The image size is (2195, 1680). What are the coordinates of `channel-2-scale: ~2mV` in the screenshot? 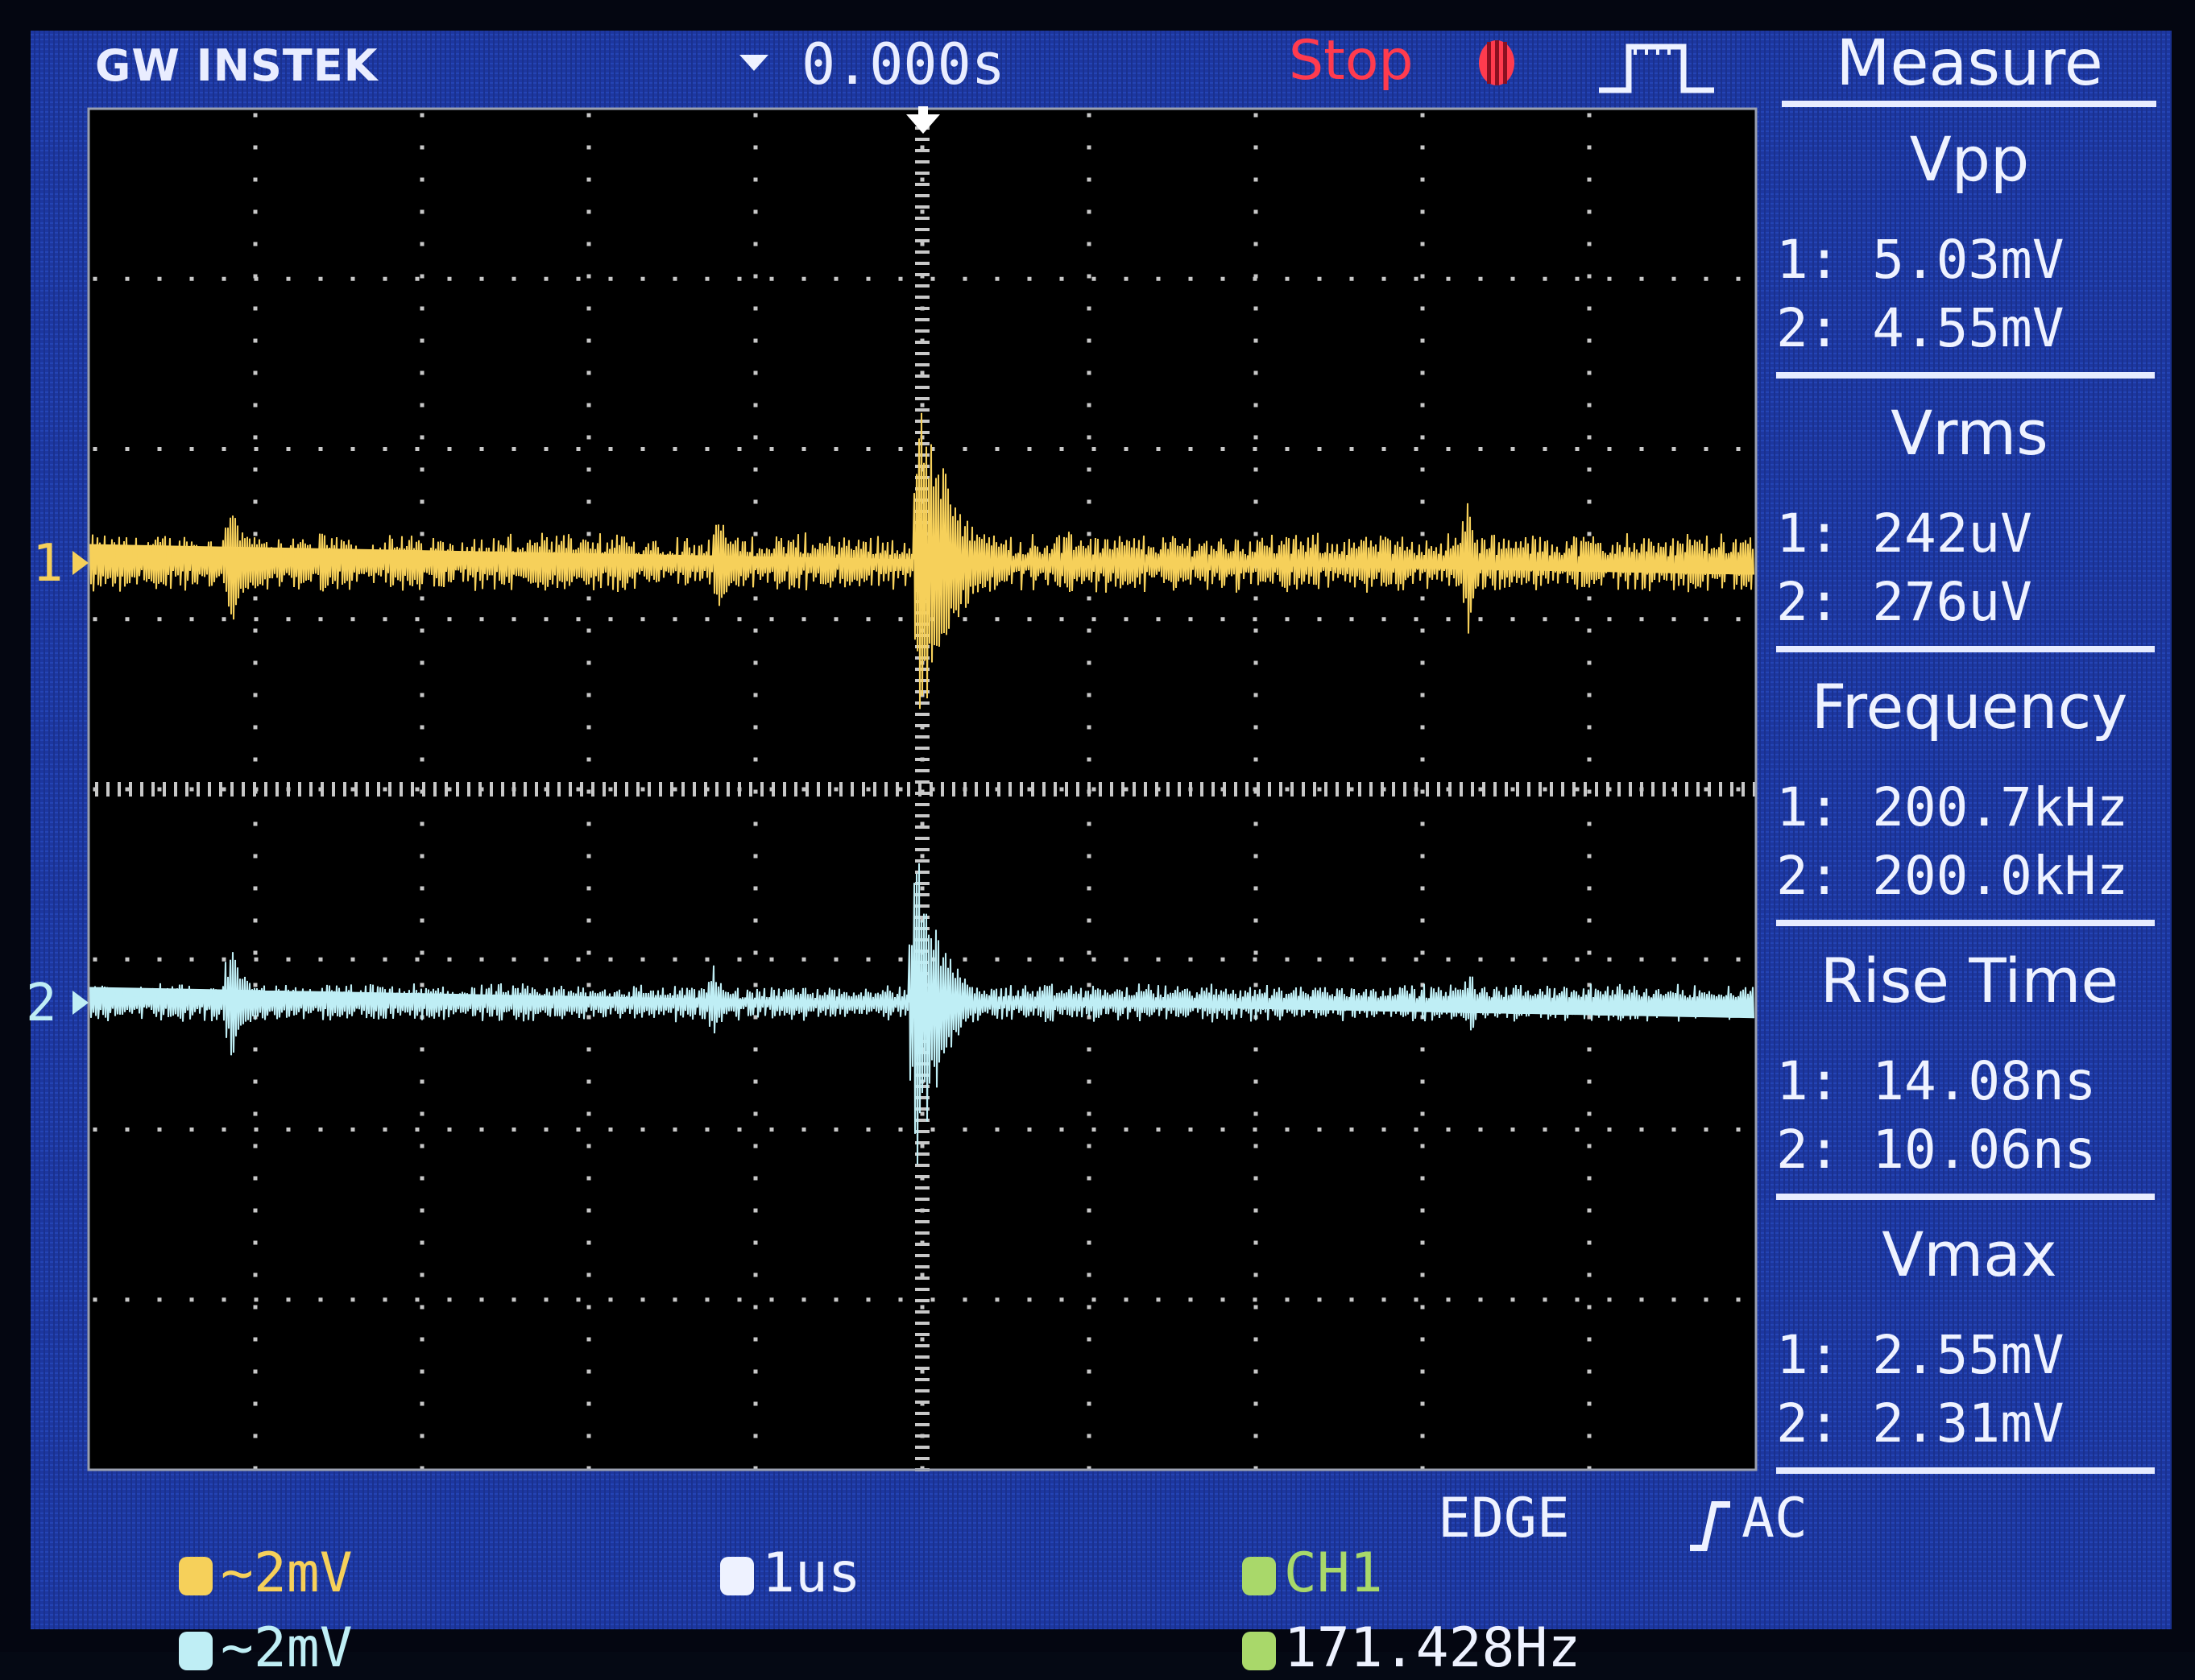 It's located at (233, 1621).